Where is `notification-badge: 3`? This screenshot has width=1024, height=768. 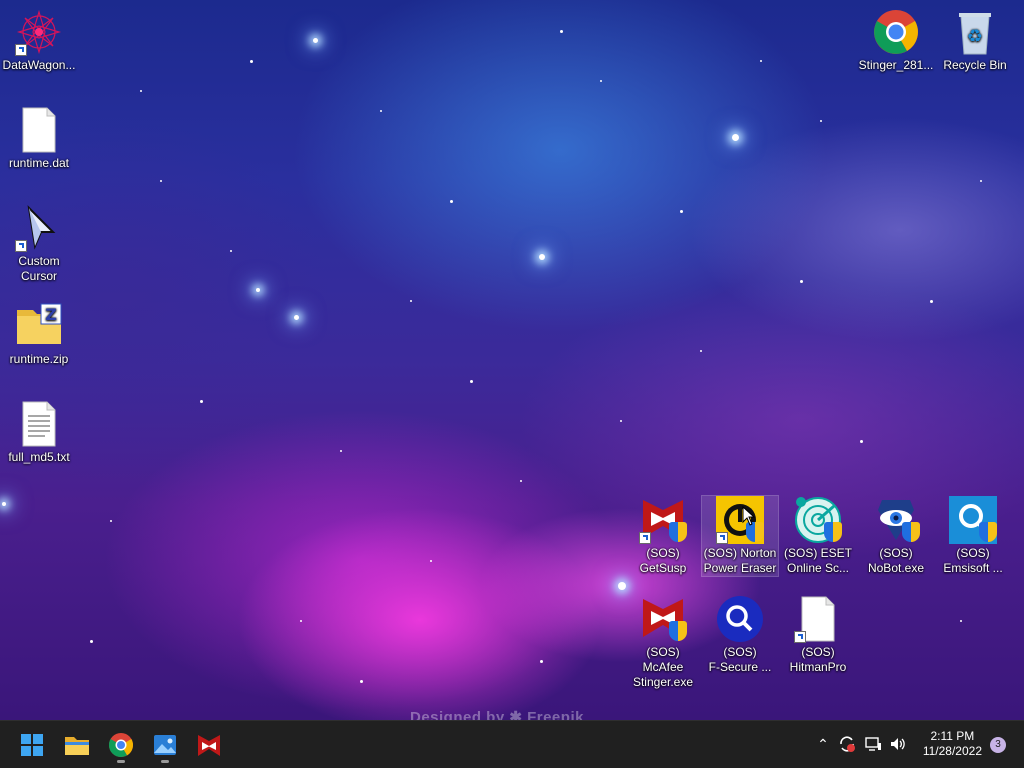
notification-badge: 3 is located at coordinates (998, 745).